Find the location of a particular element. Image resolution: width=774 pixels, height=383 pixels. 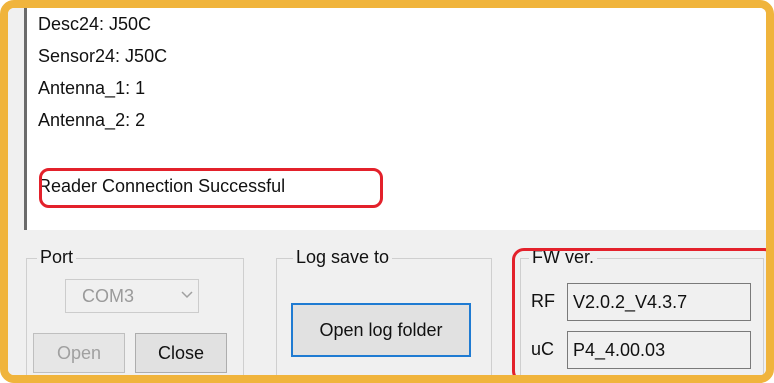

port-select-value: COM3 is located at coordinates (108, 296).